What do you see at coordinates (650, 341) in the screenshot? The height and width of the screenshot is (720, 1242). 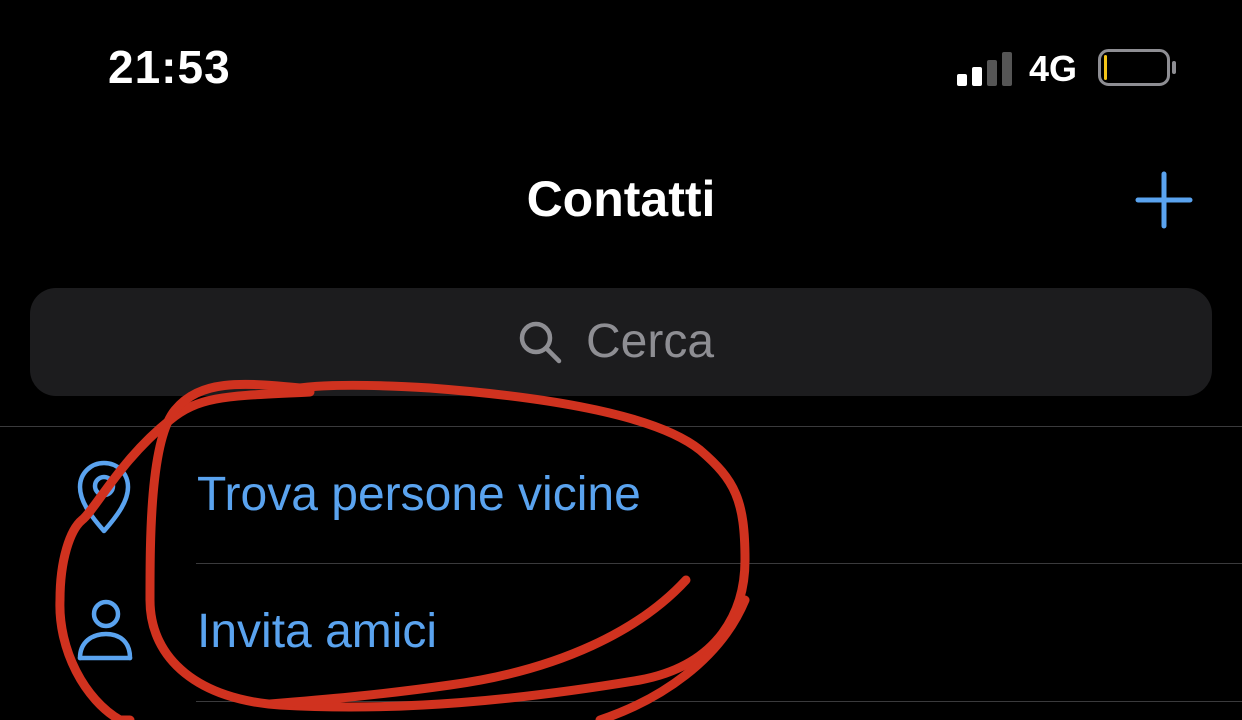 I see `search-placeholder: Cerca` at bounding box center [650, 341].